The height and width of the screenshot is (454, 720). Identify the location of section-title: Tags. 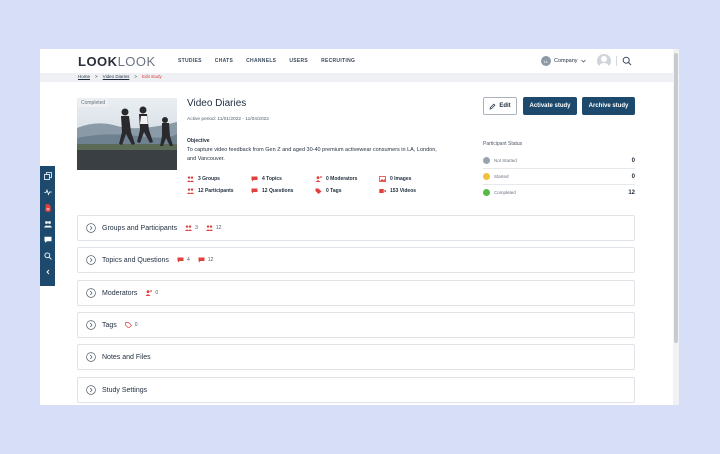
(109, 325).